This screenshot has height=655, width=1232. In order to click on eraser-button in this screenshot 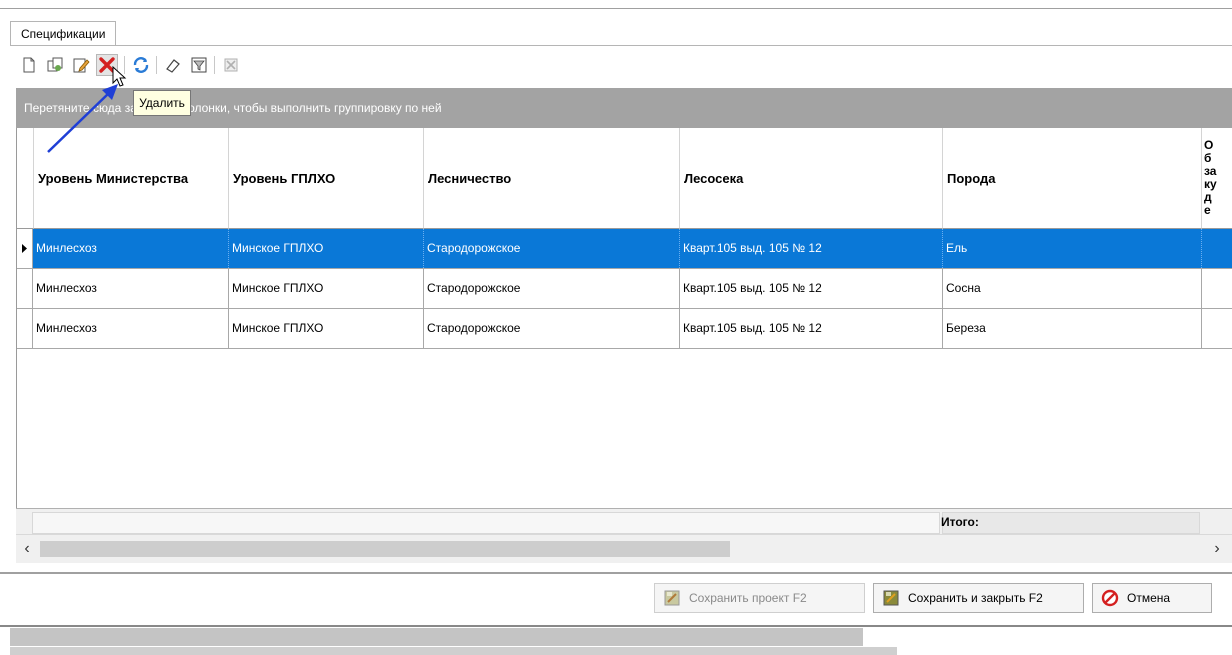, I will do `click(173, 65)`.